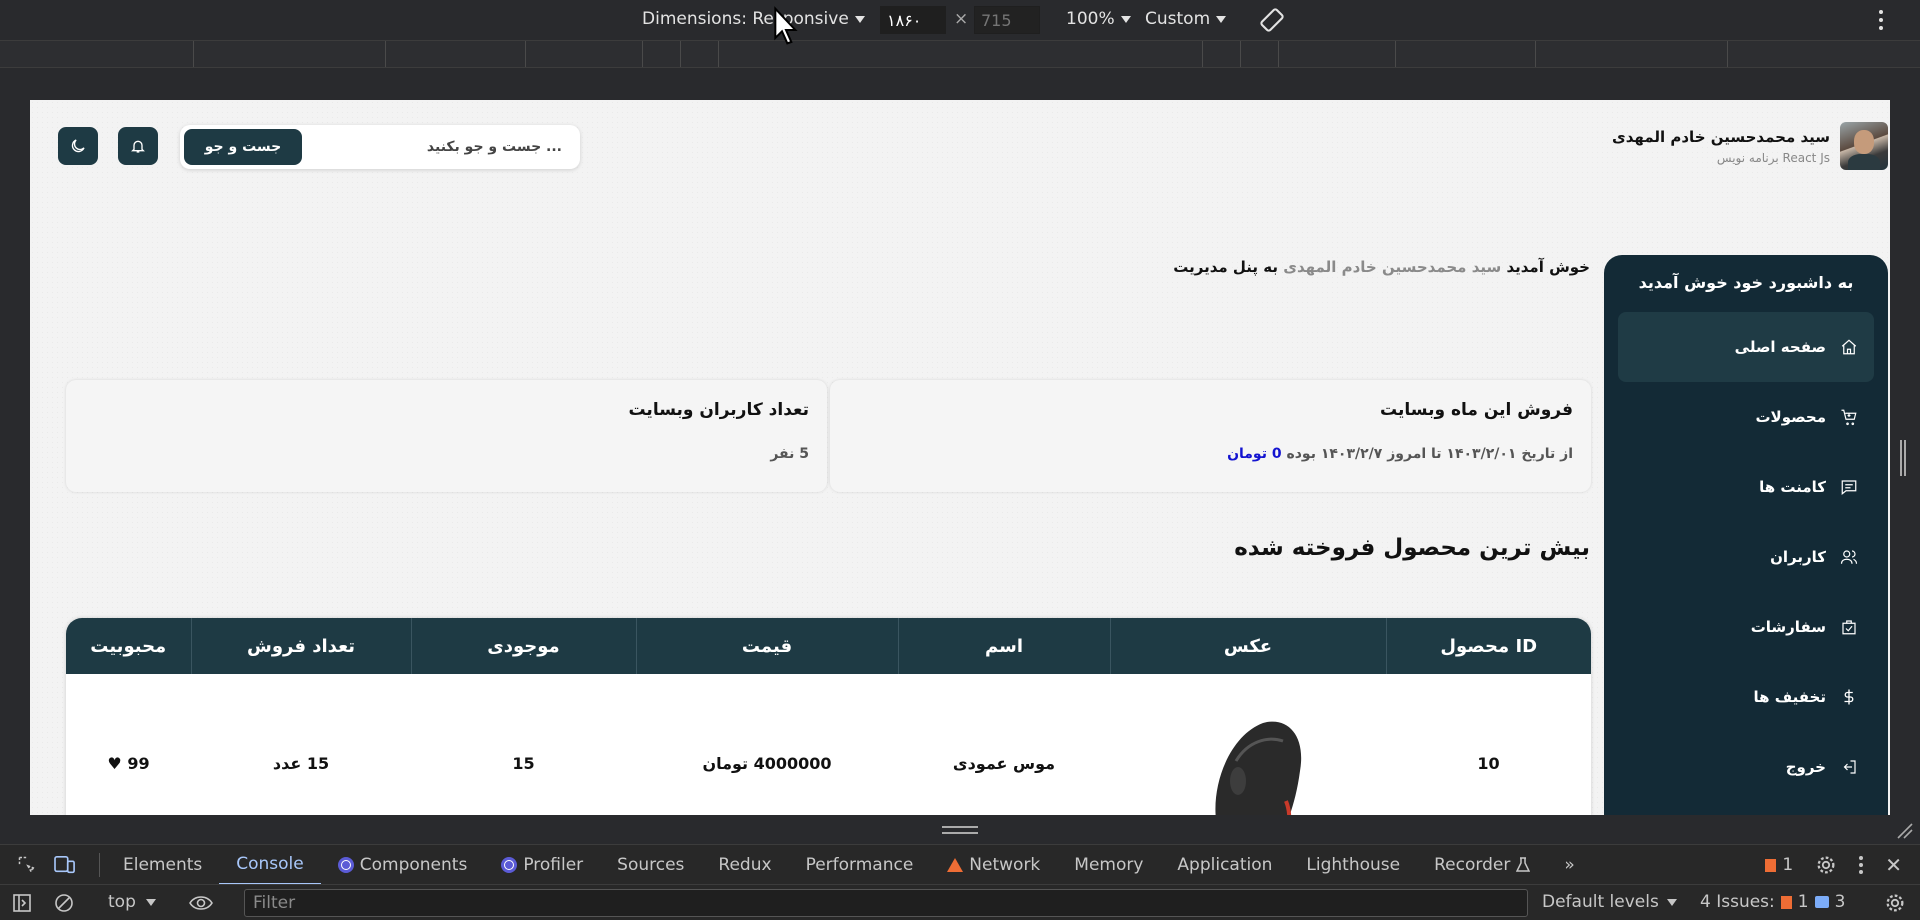  I want to click on logout-icon, so click(1849, 767).